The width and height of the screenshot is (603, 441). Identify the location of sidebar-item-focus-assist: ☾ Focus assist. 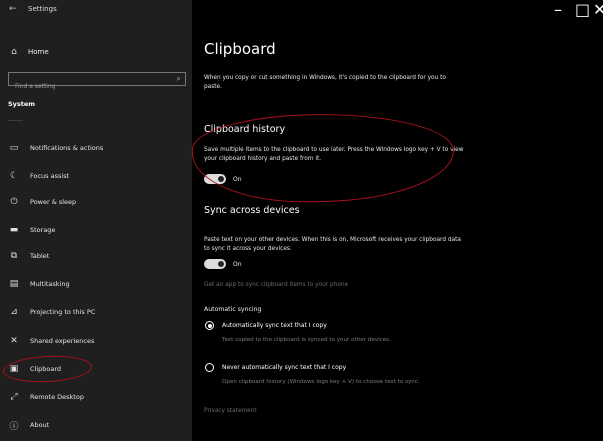
(96, 176).